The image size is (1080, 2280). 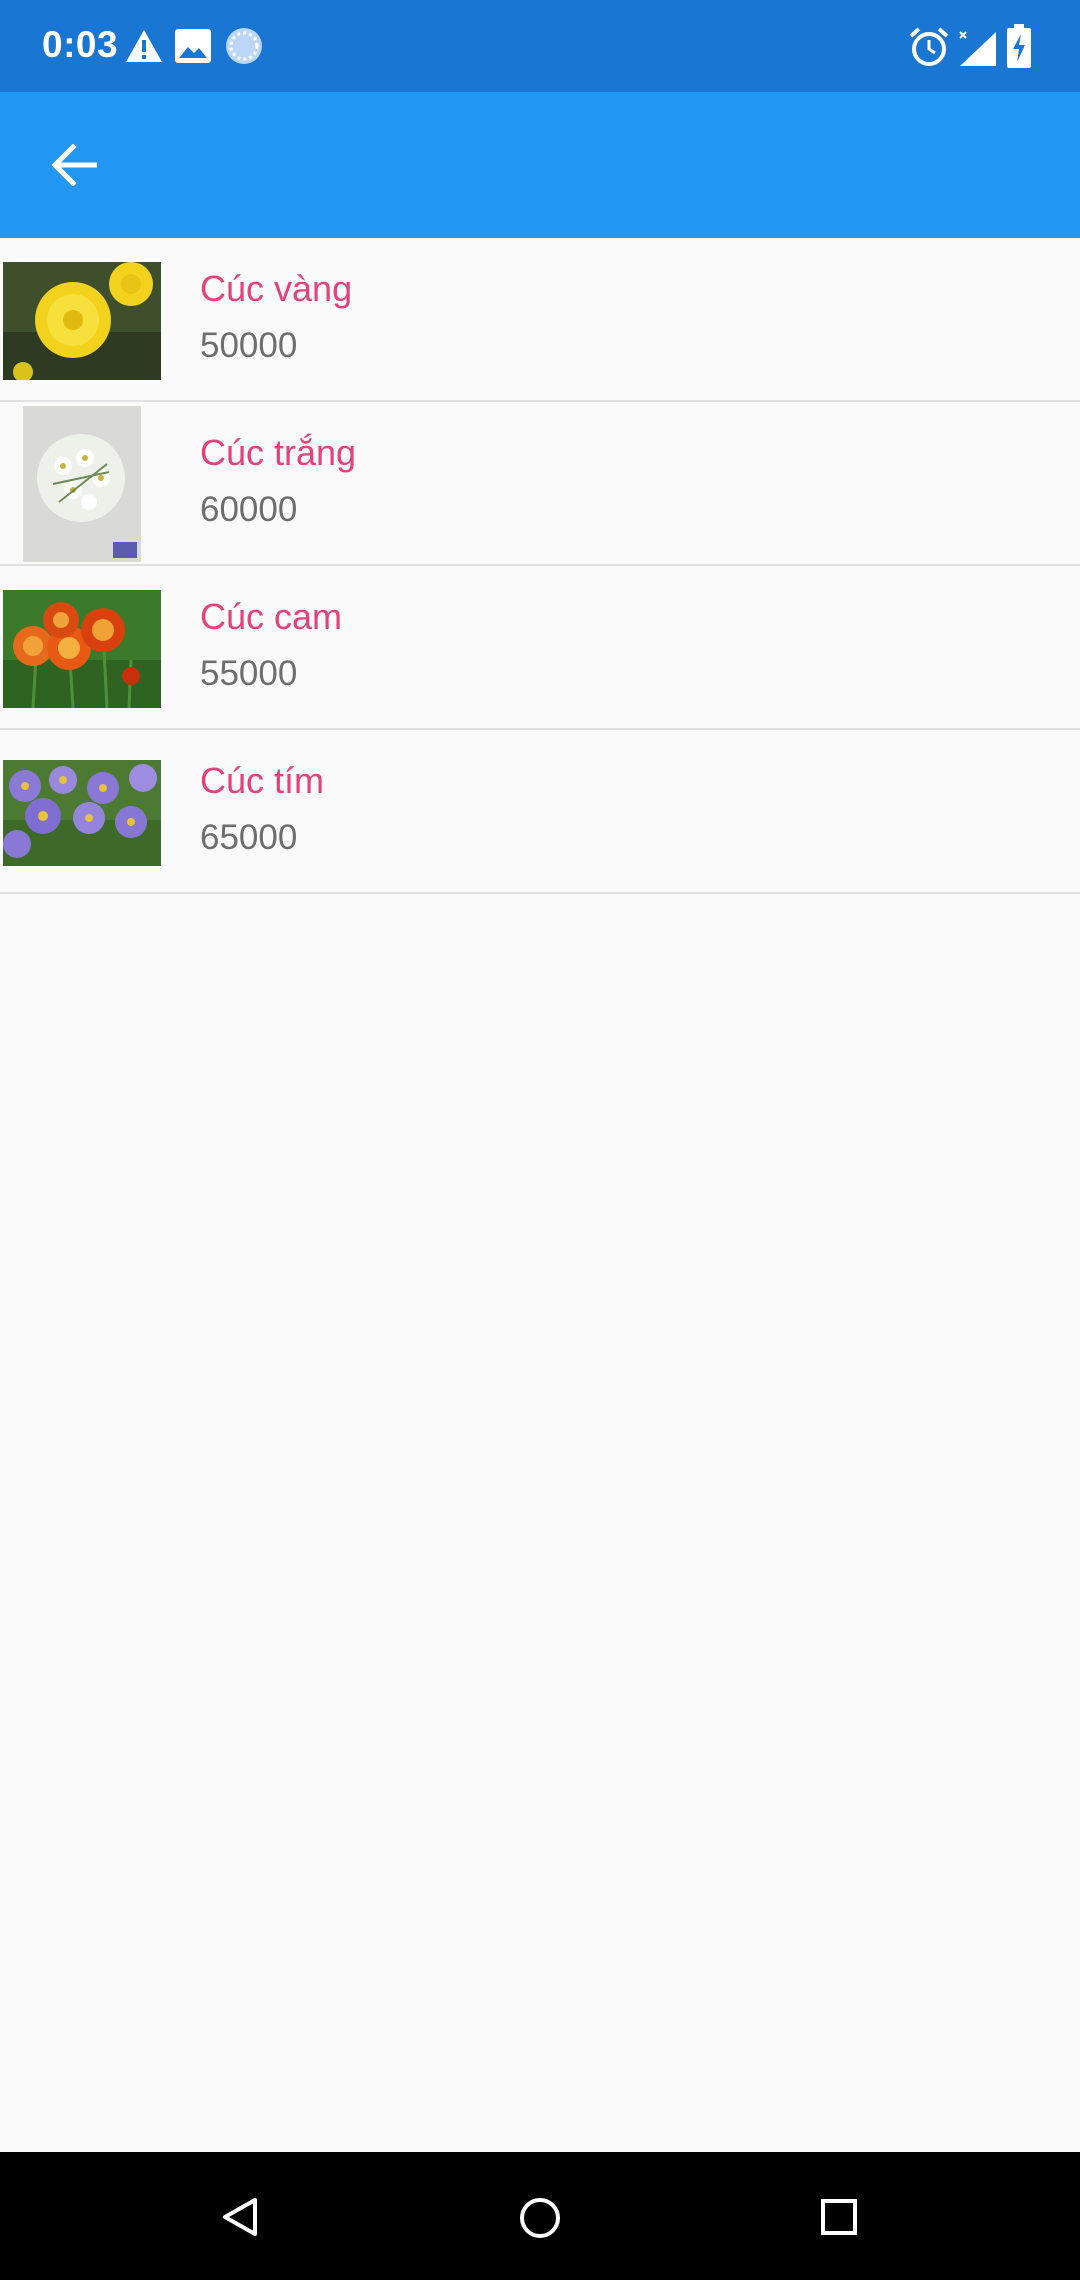 What do you see at coordinates (262, 780) in the screenshot?
I see `product-name: Cúc tím` at bounding box center [262, 780].